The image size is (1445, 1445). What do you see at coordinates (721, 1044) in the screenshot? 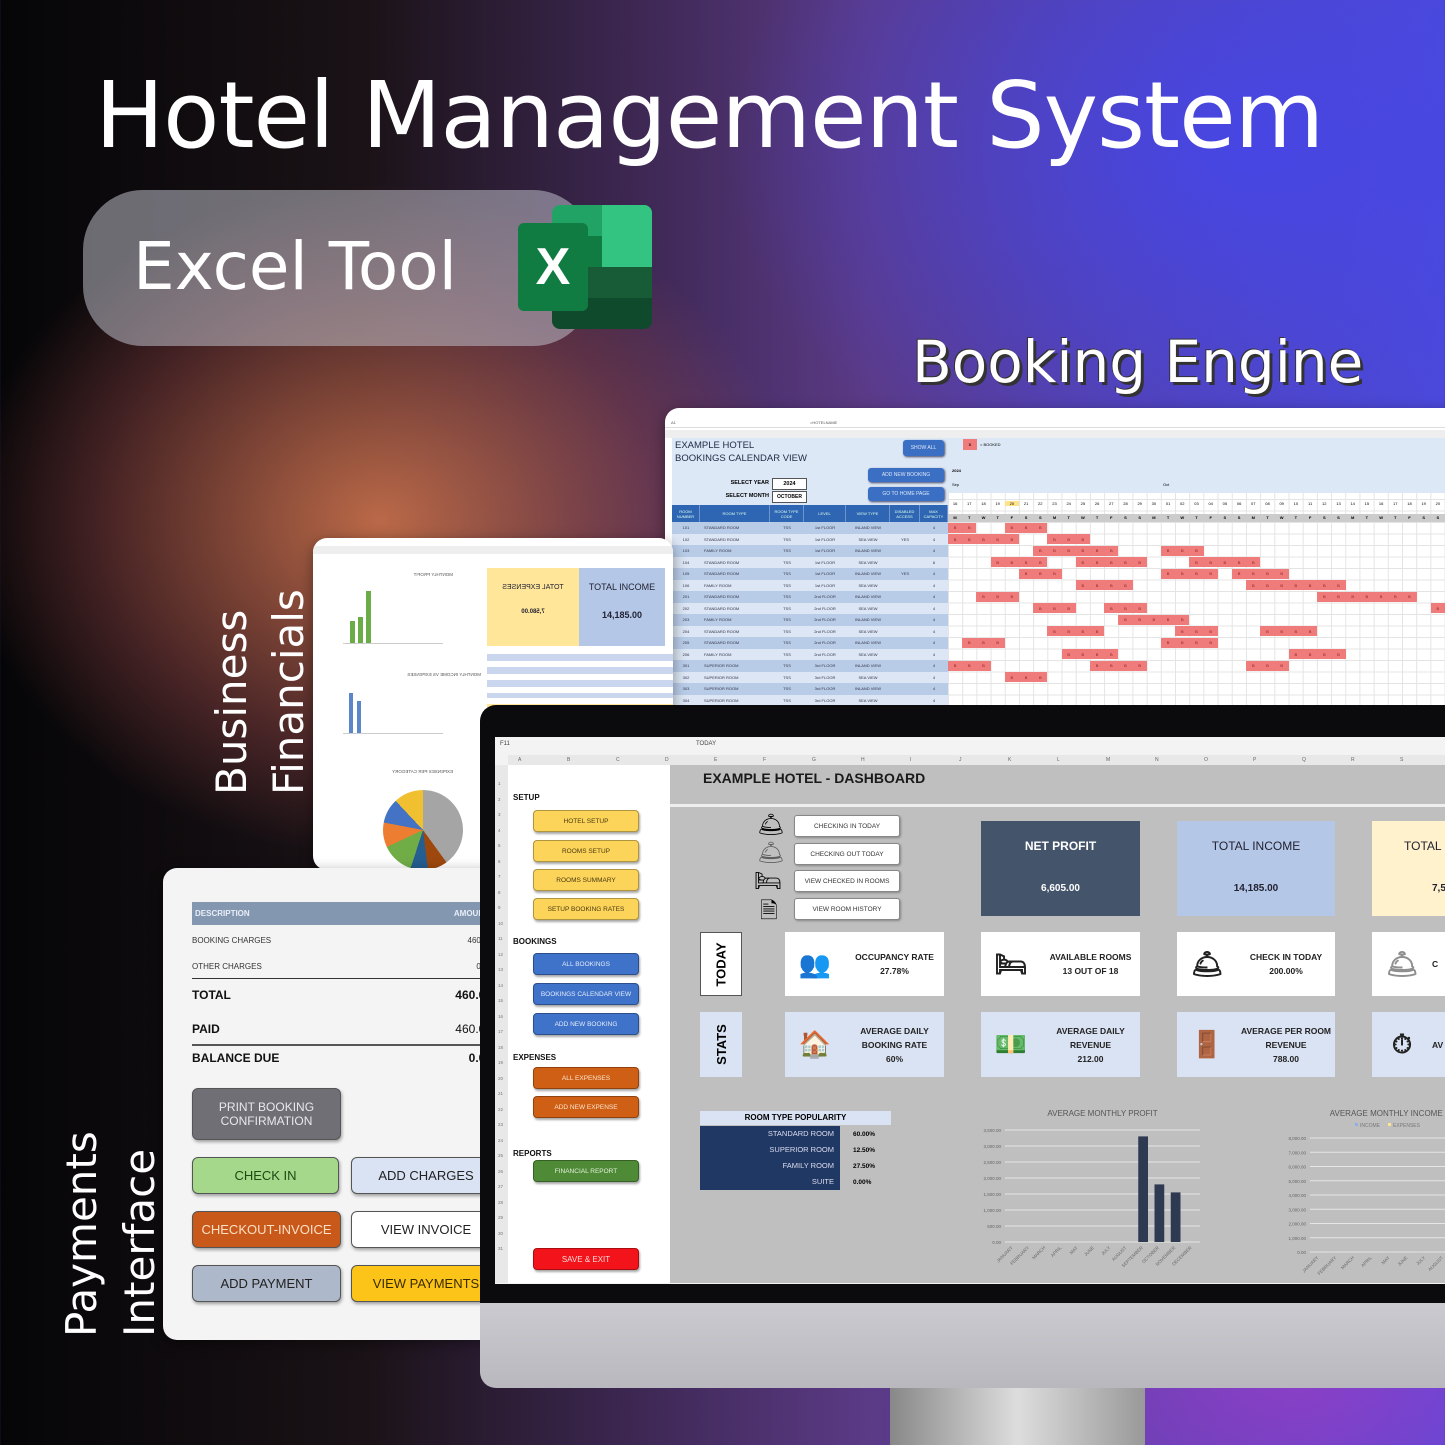
I see `stats-label: STATS` at bounding box center [721, 1044].